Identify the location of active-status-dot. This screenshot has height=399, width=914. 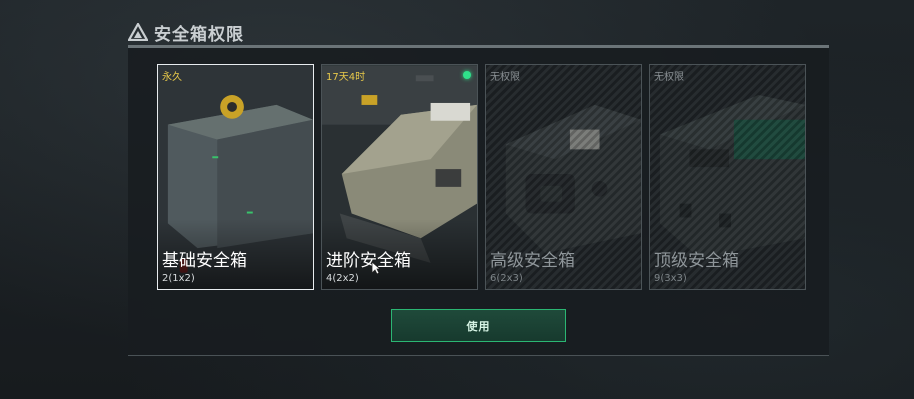
(467, 75).